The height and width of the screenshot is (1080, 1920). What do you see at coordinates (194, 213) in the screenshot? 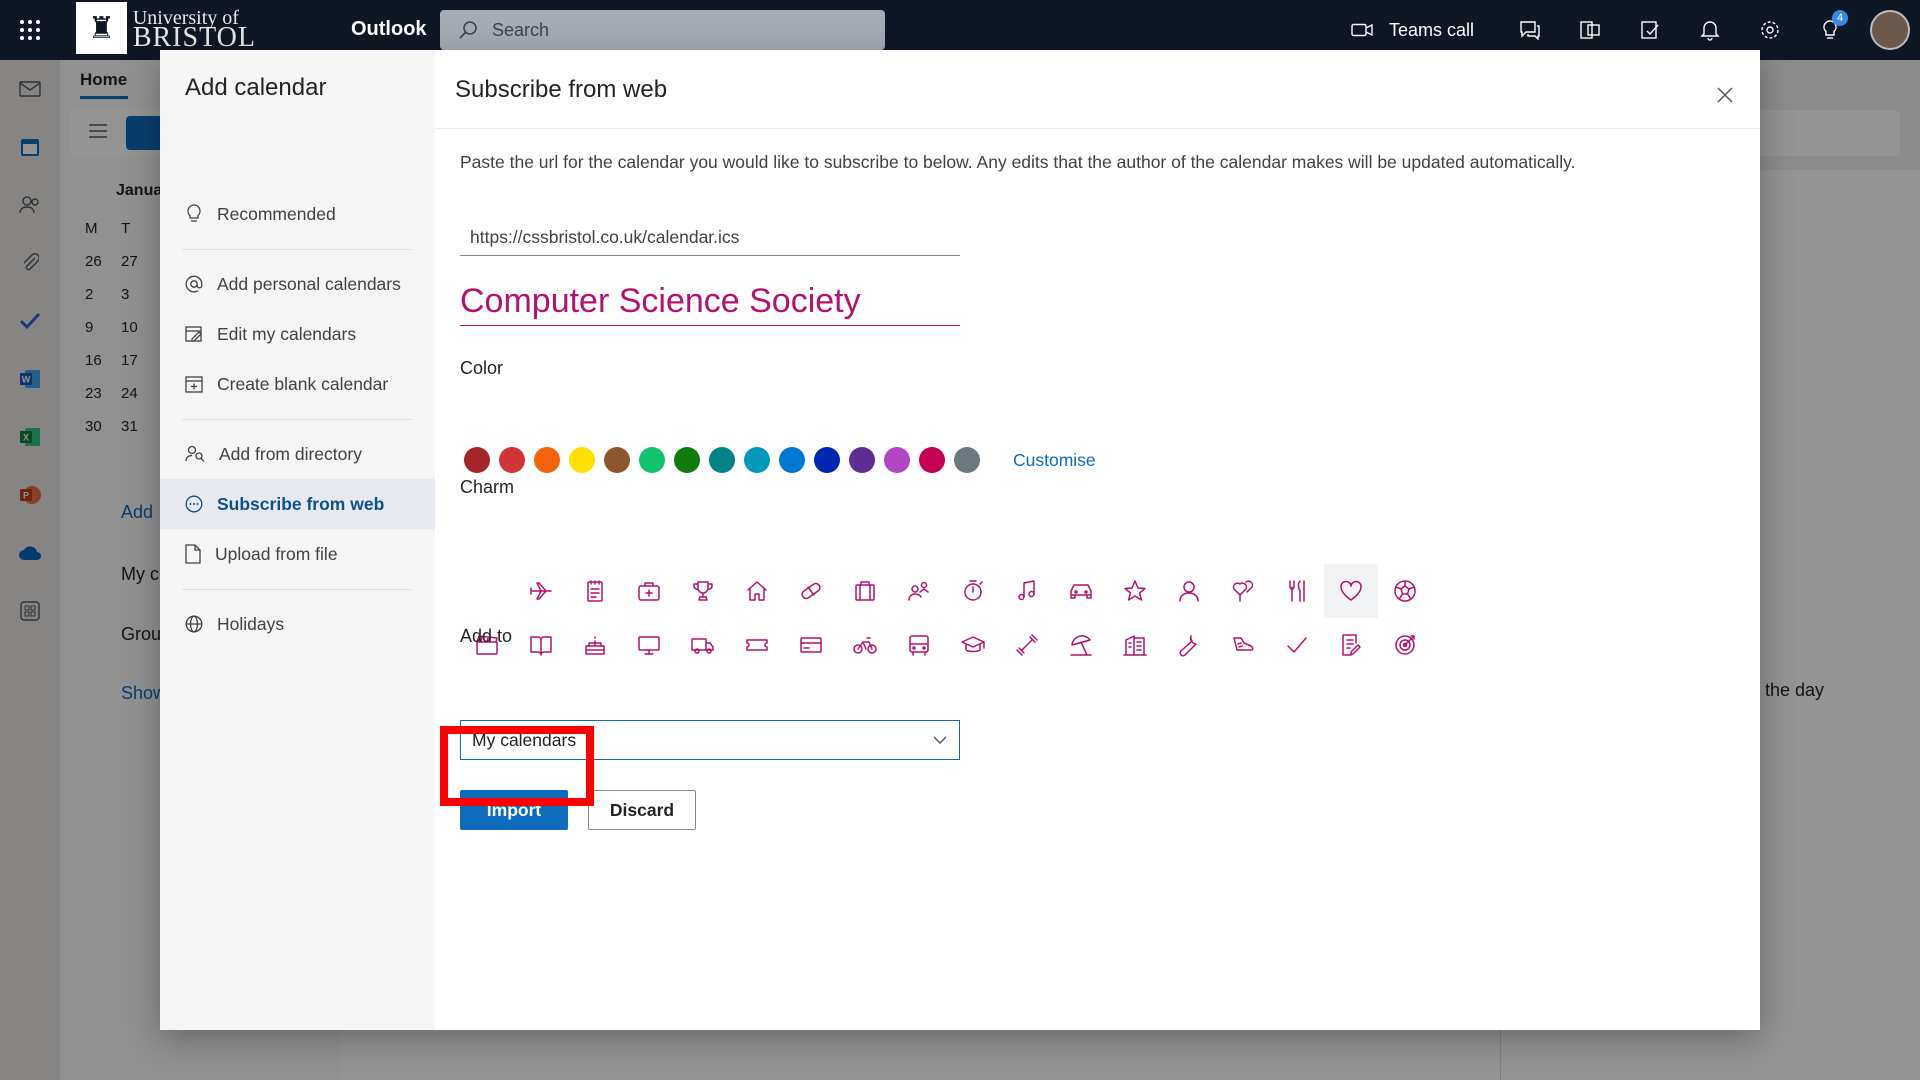
I see `lightbulb-icon` at bounding box center [194, 213].